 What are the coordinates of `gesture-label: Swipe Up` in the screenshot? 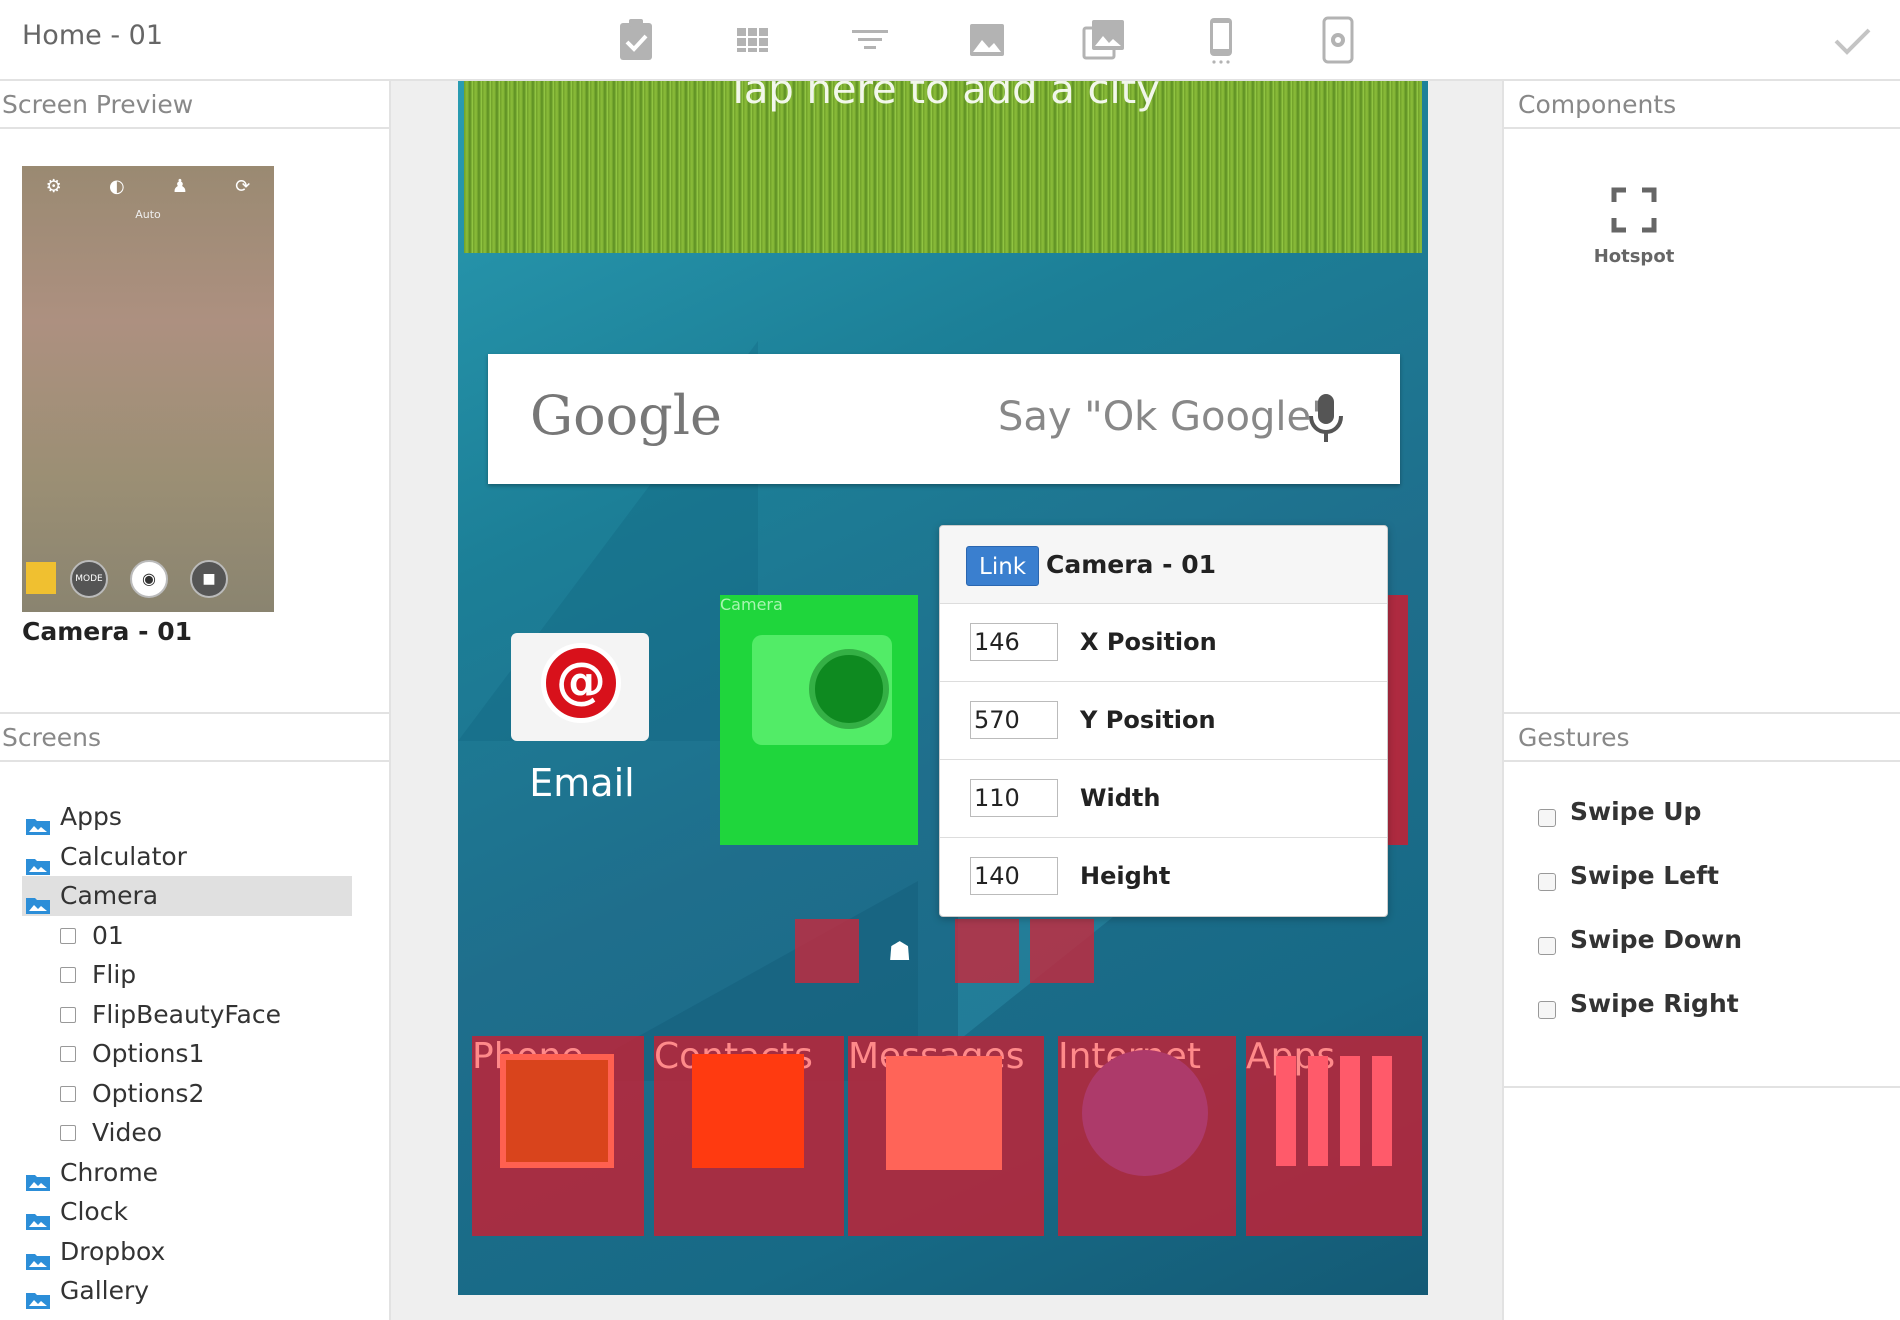 It's located at (1636, 811).